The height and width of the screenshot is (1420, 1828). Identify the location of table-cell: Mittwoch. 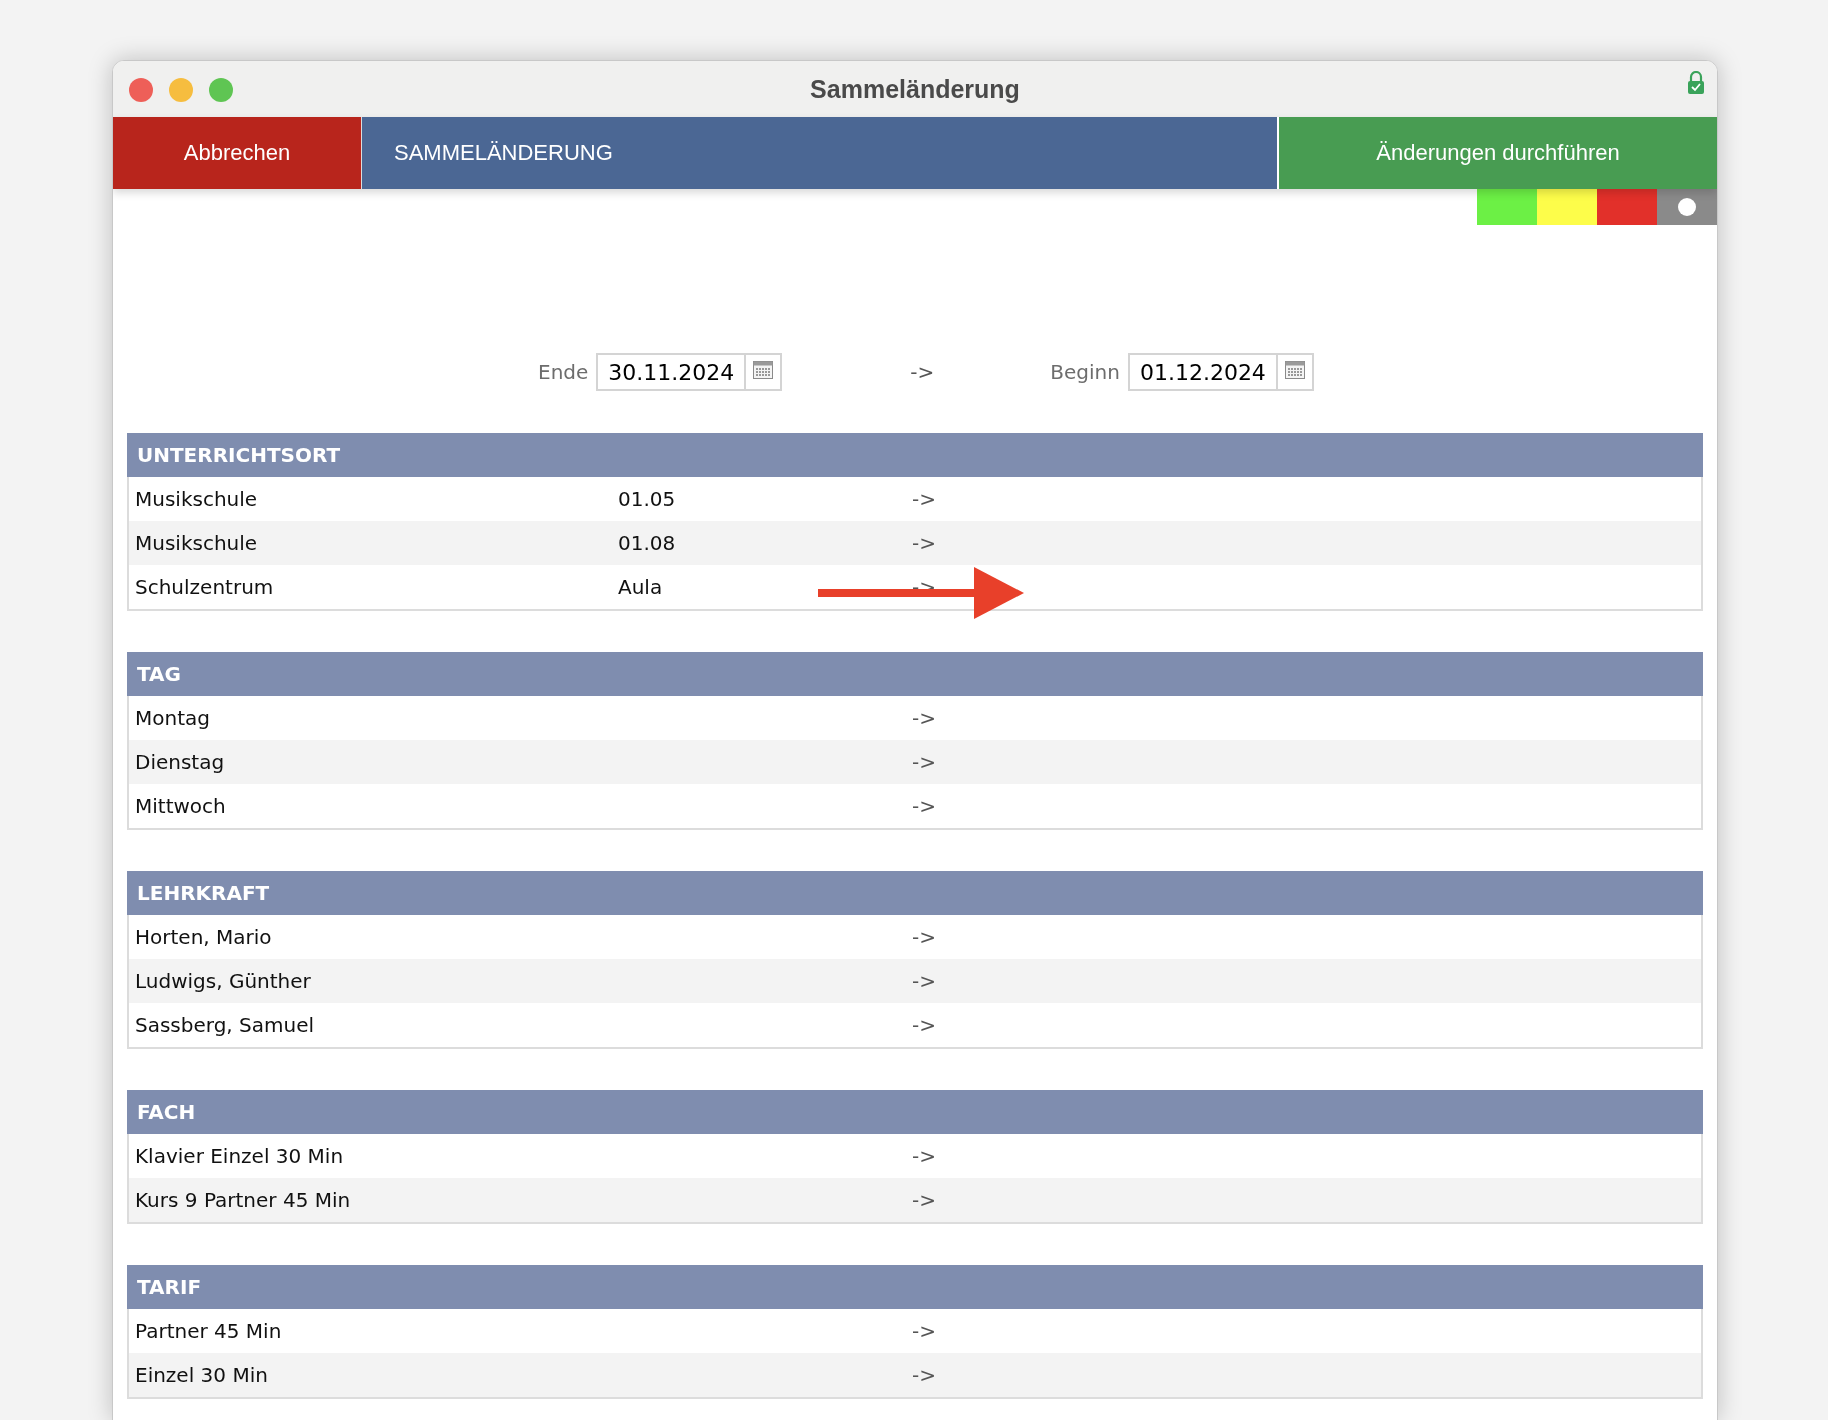
(180, 806).